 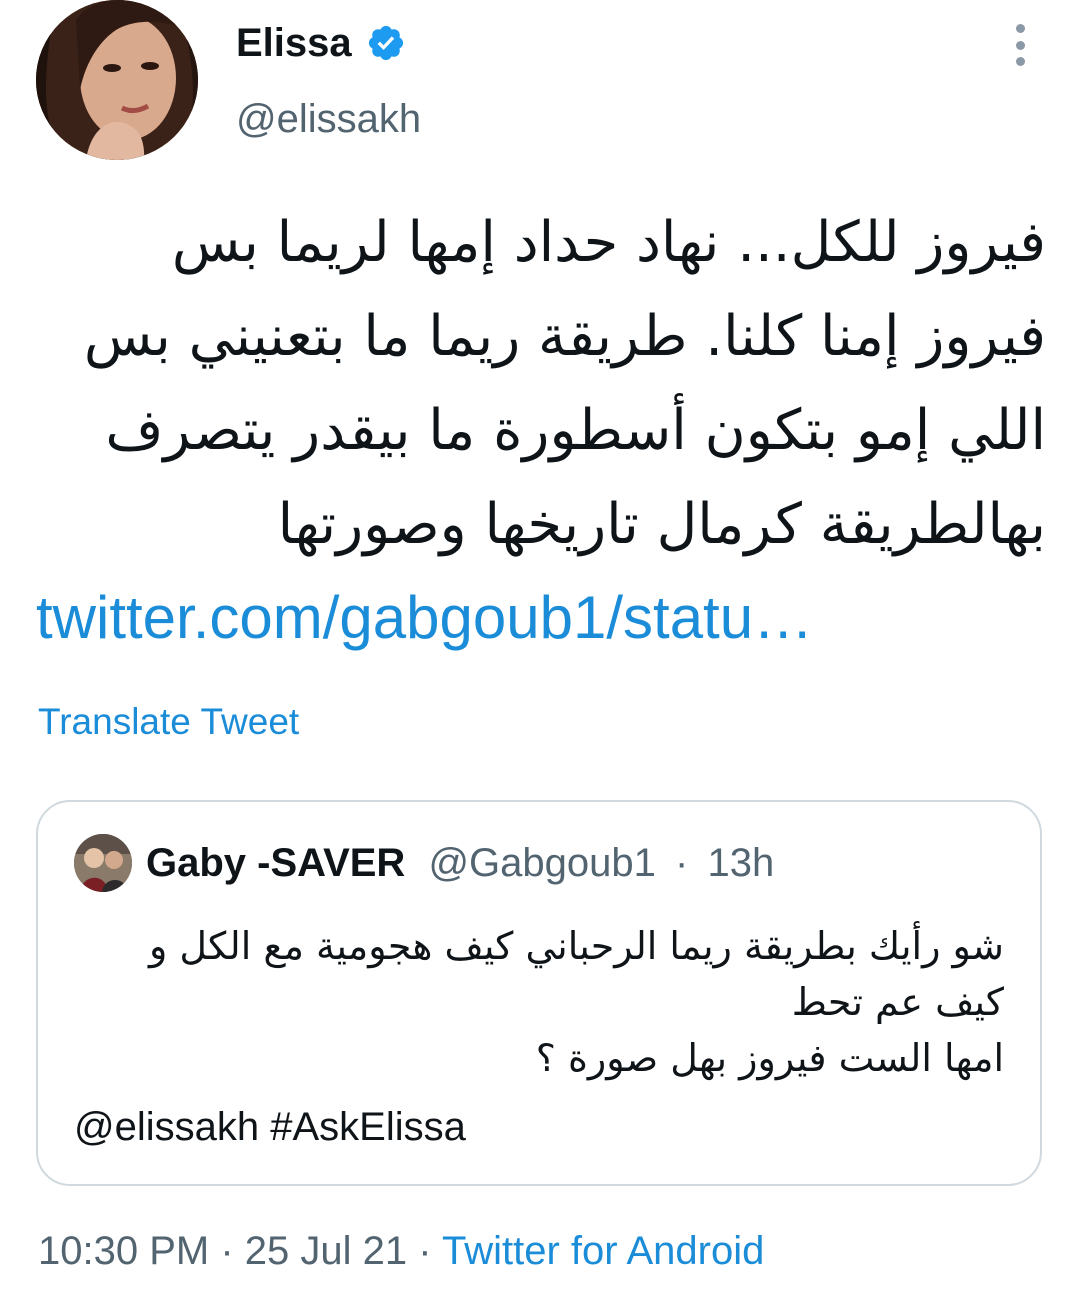 What do you see at coordinates (168, 722) in the screenshot?
I see `translate-tweet-button: Translate Tweet` at bounding box center [168, 722].